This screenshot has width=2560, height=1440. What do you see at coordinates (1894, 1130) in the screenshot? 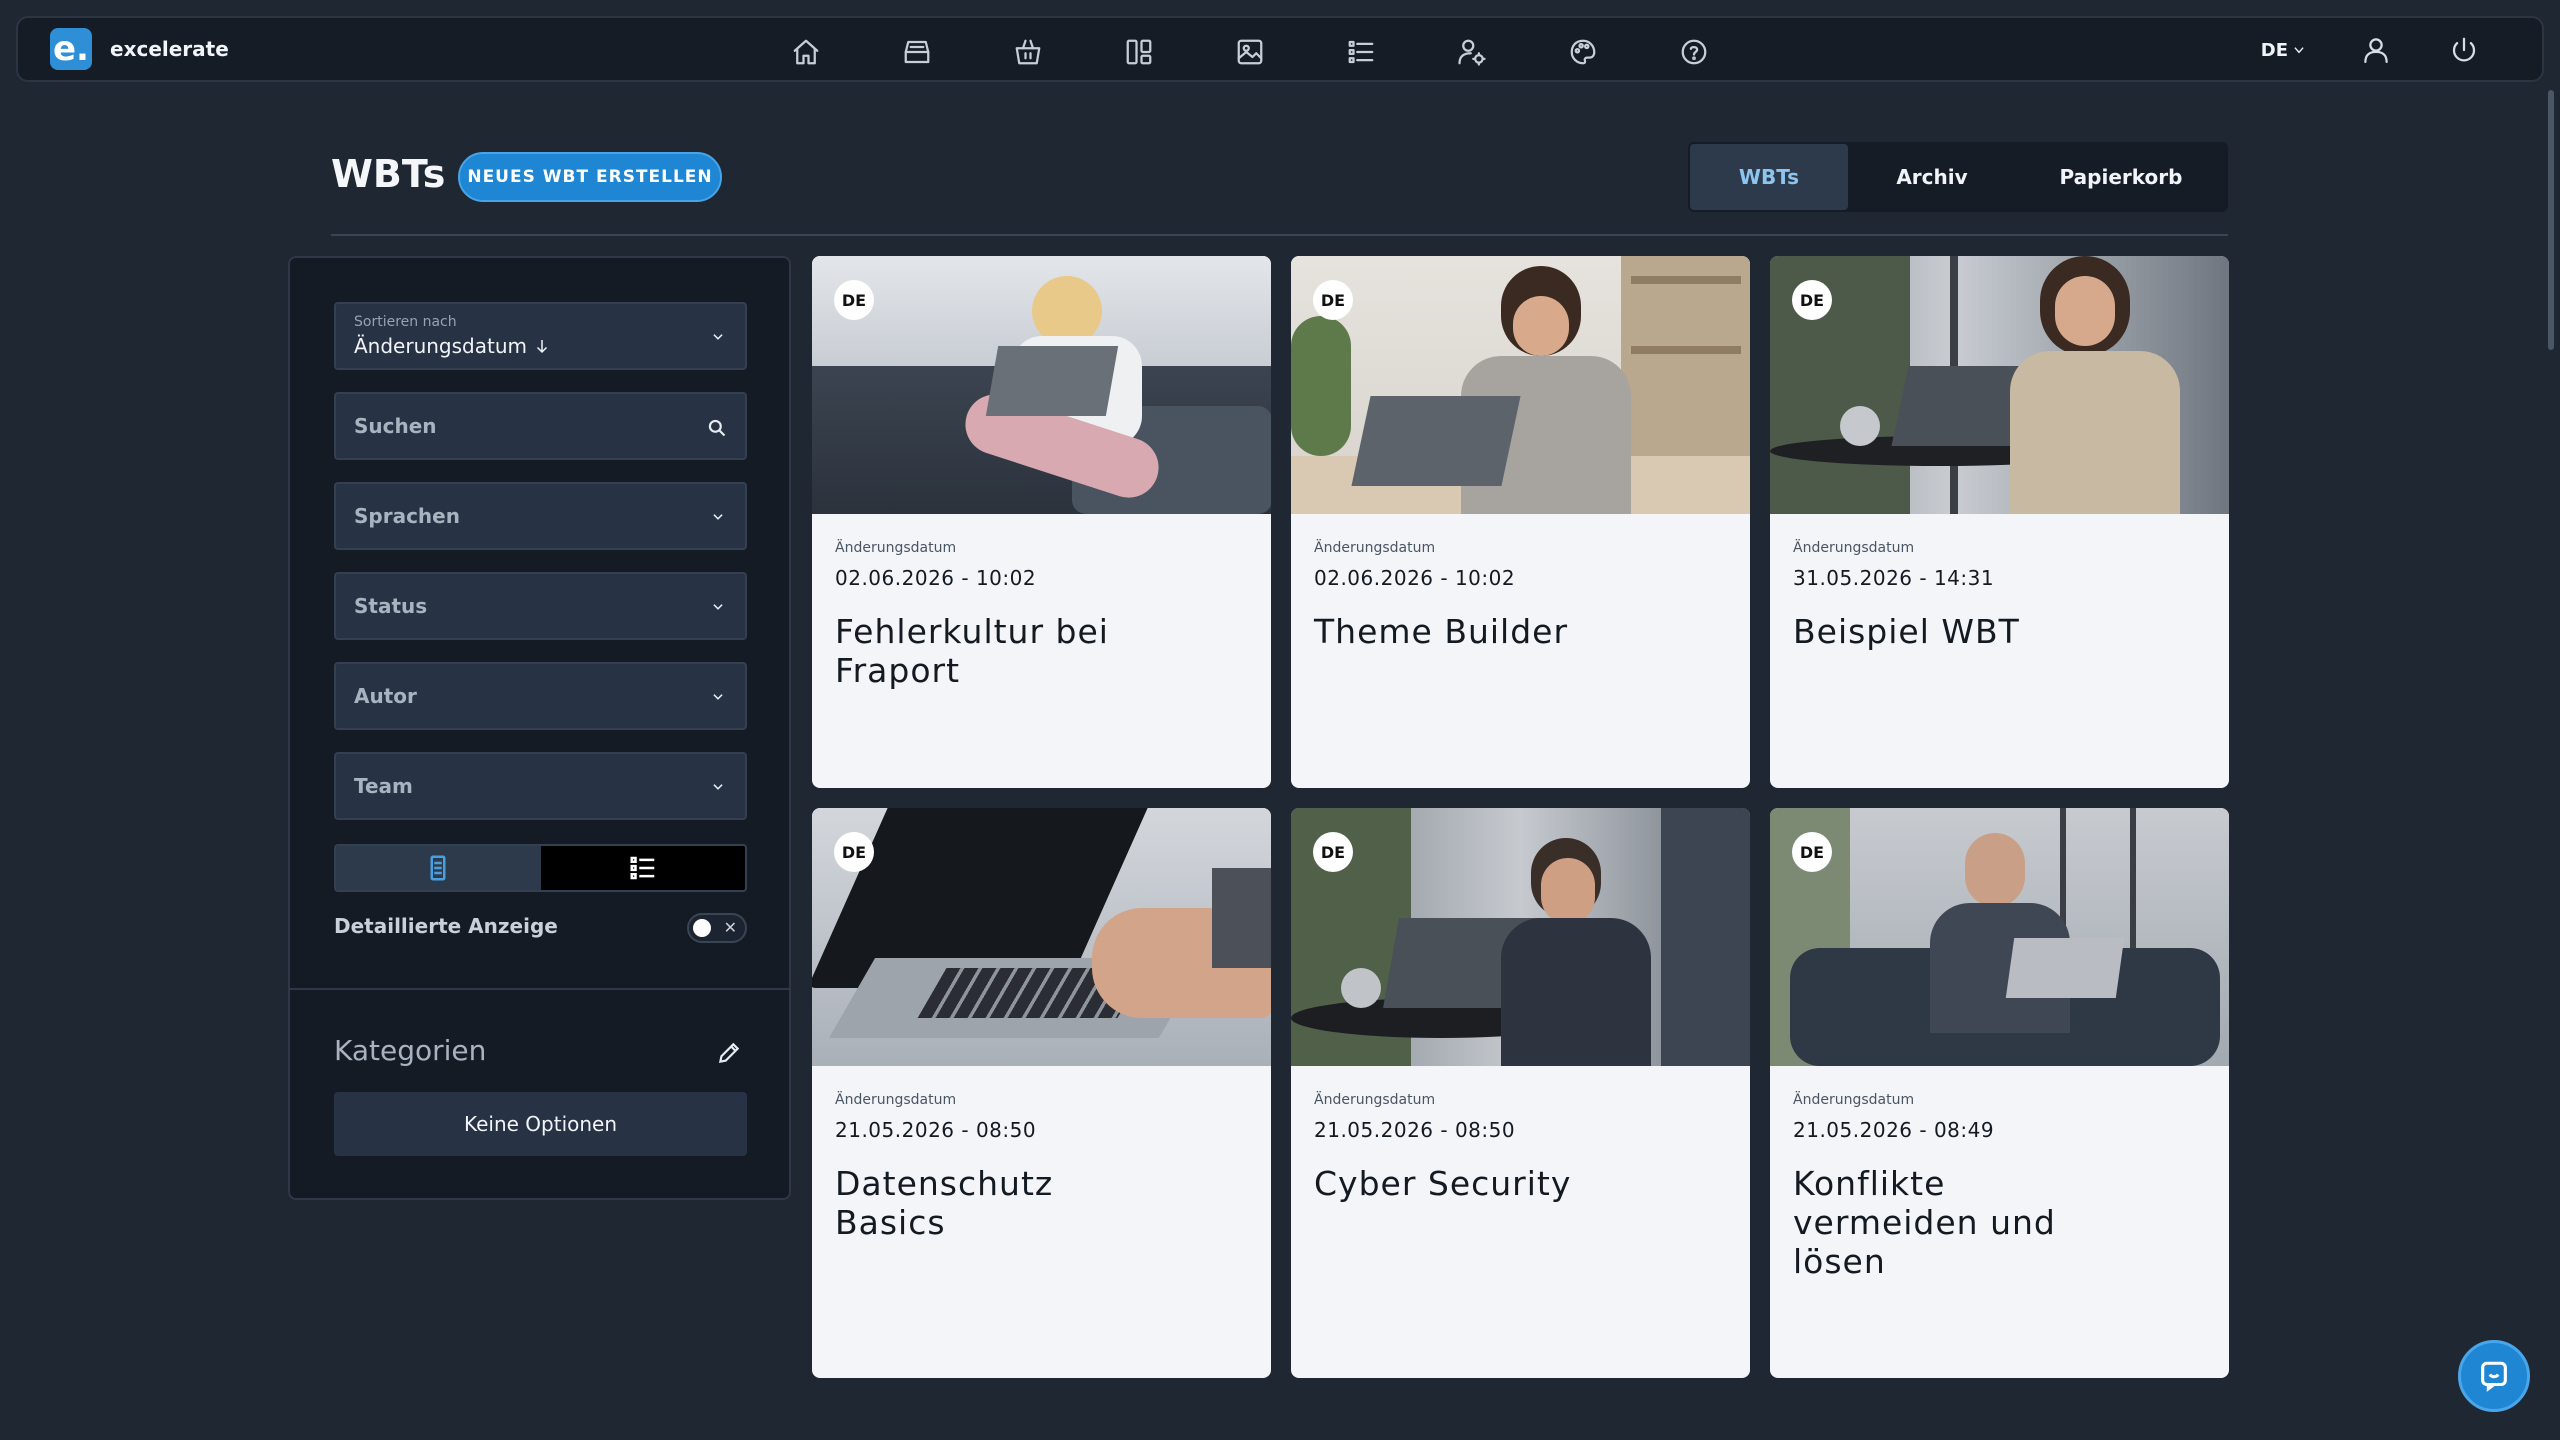
I see `card-date: 21.05.2026 - 08:49` at bounding box center [1894, 1130].